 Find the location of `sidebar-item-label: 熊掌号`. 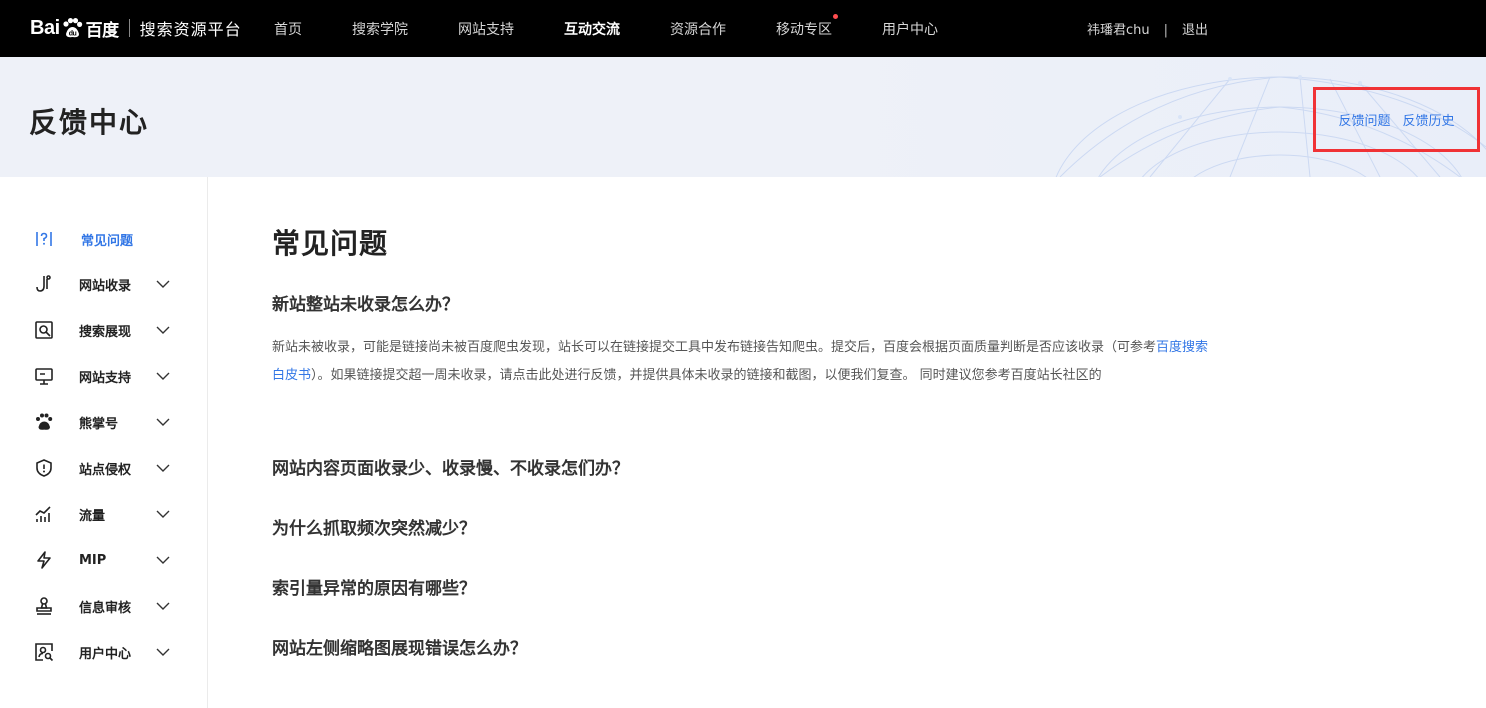

sidebar-item-label: 熊掌号 is located at coordinates (99, 424).